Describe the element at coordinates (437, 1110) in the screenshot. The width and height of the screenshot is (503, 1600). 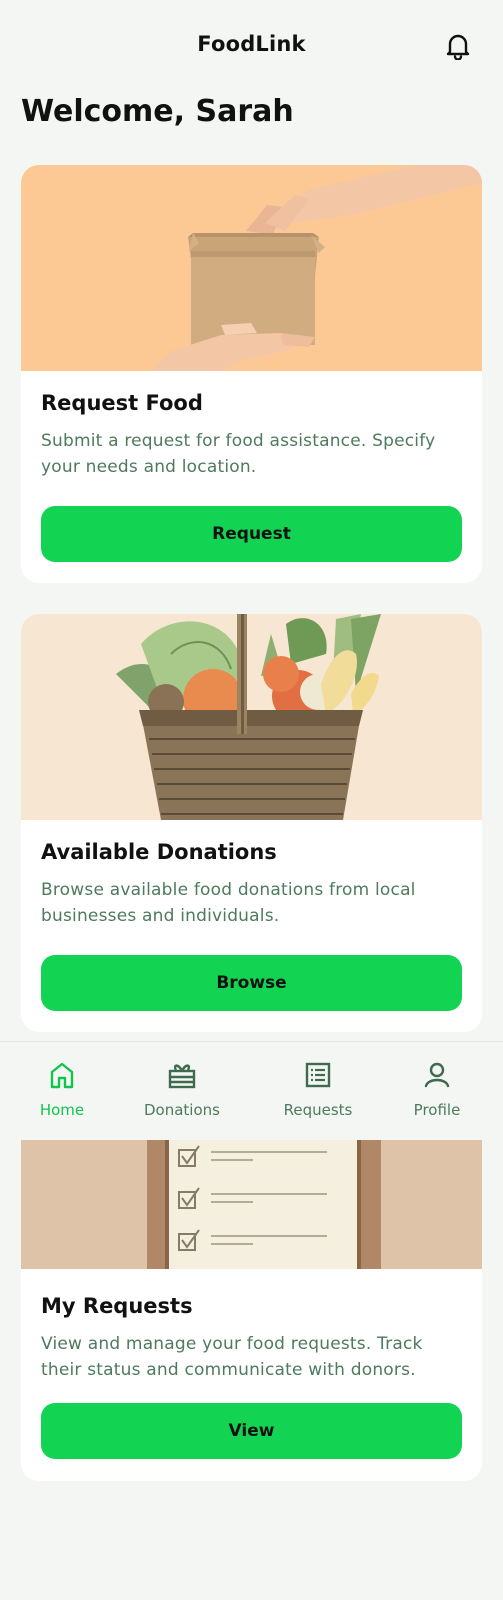
I see `nav-label: Profile` at that location.